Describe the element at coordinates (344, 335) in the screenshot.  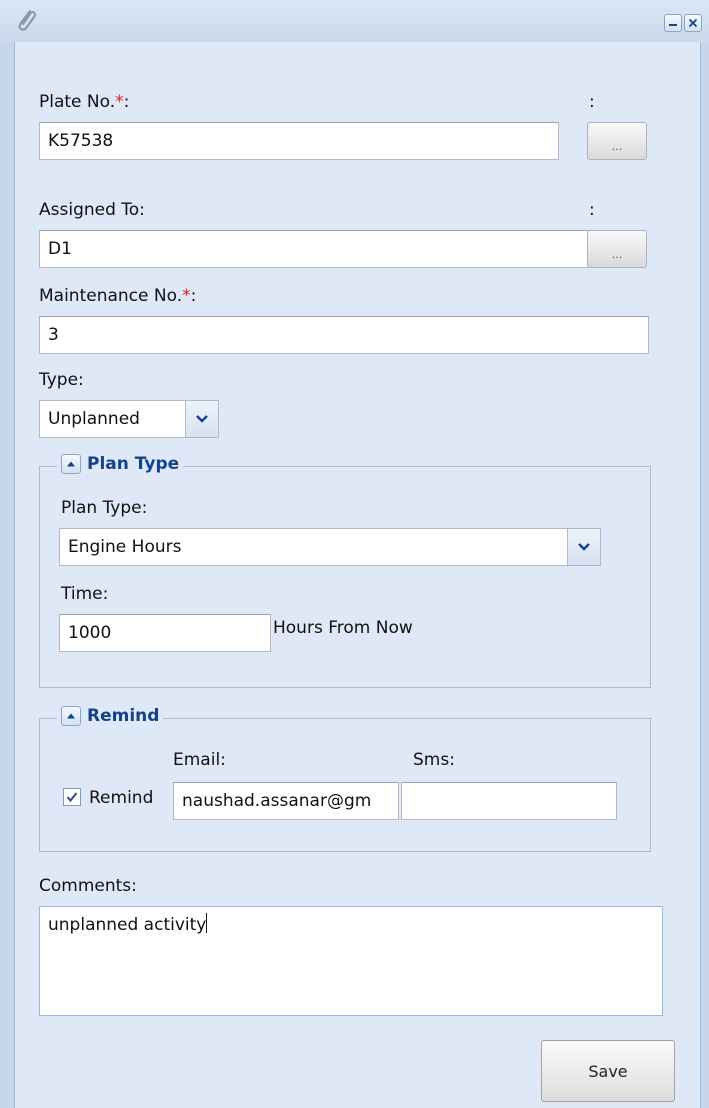
I see `maintenance-input: 3` at that location.